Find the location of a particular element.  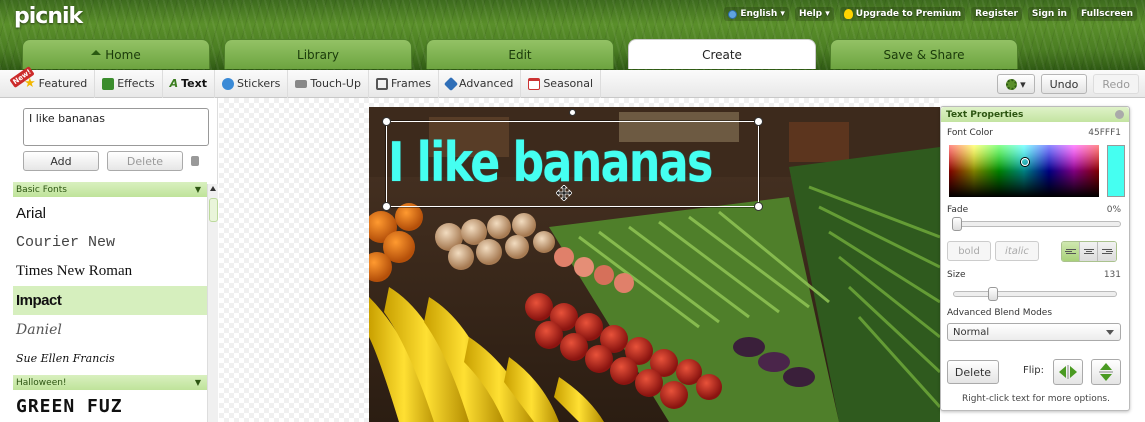

font-list-scrollbar is located at coordinates (212, 303).